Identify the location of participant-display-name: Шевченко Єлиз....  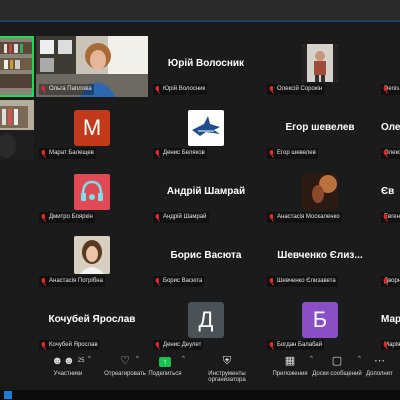
(320, 255).